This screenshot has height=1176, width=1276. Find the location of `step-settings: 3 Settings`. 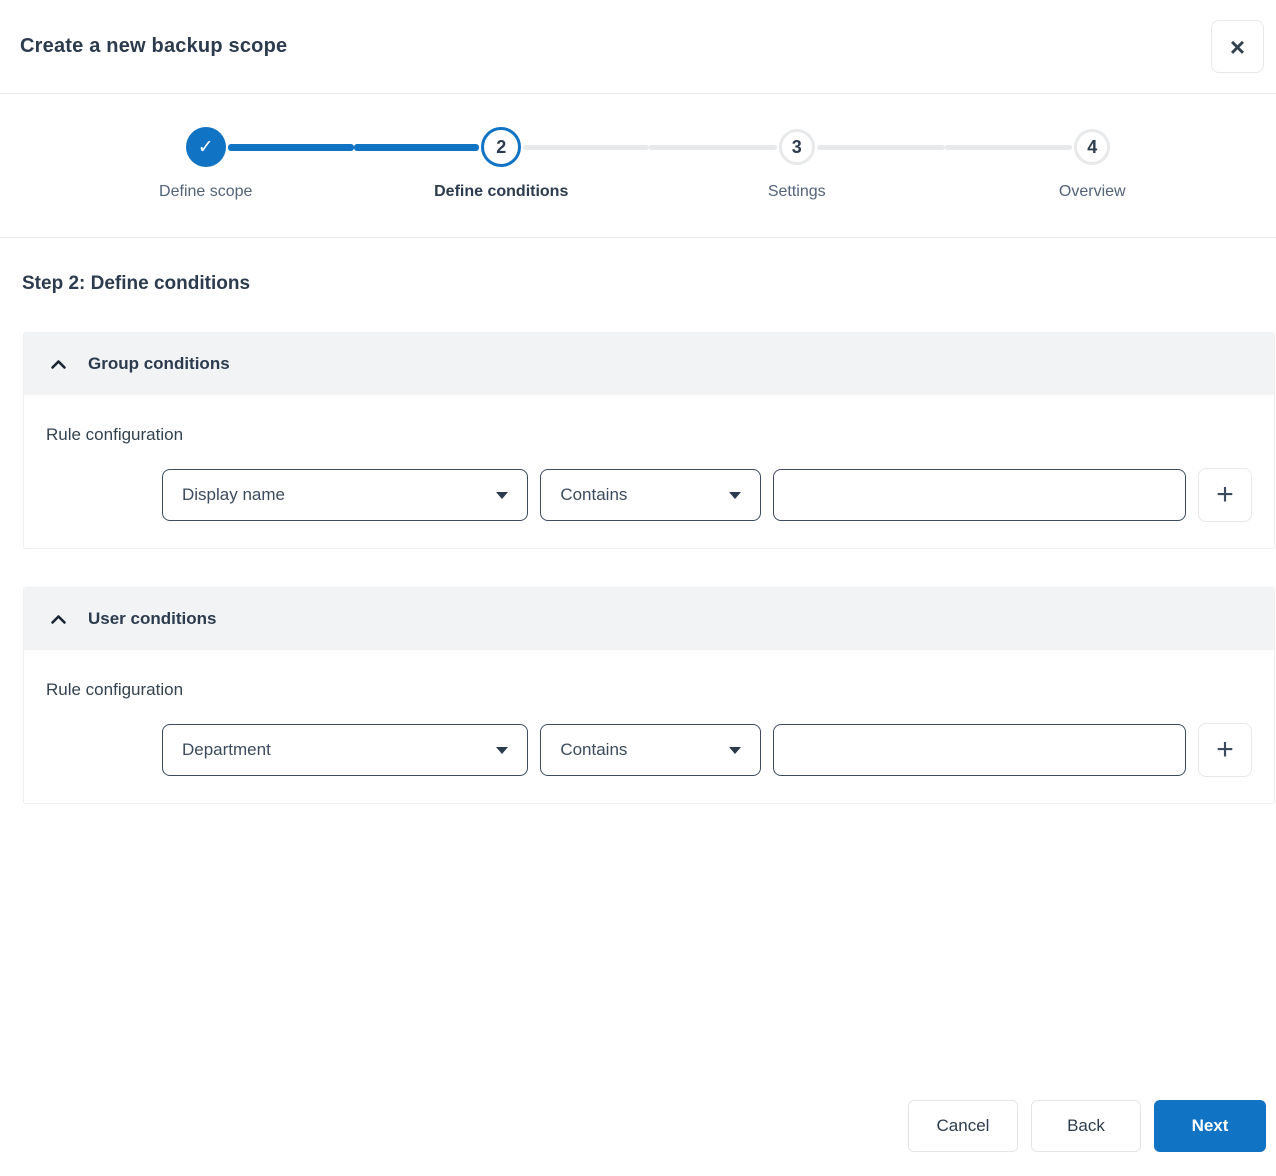

step-settings: 3 Settings is located at coordinates (797, 163).